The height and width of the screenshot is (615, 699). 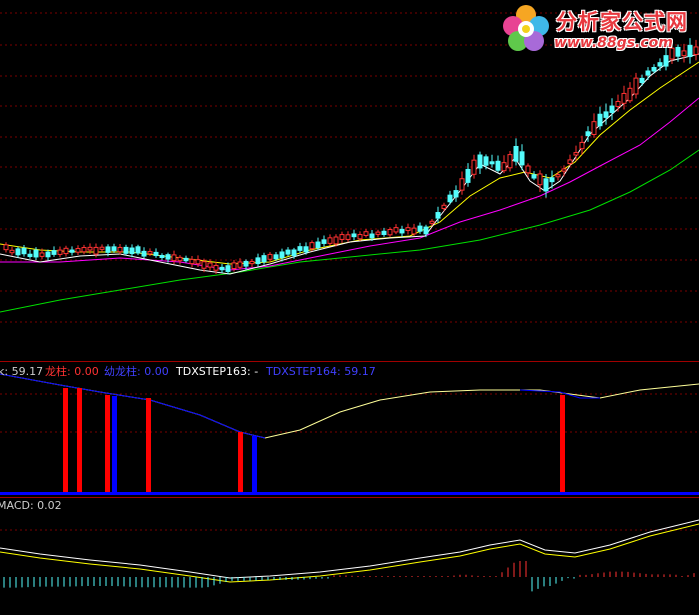 I want to click on young-bar-label: 幼龙柱: 0.00, so click(x=136, y=371).